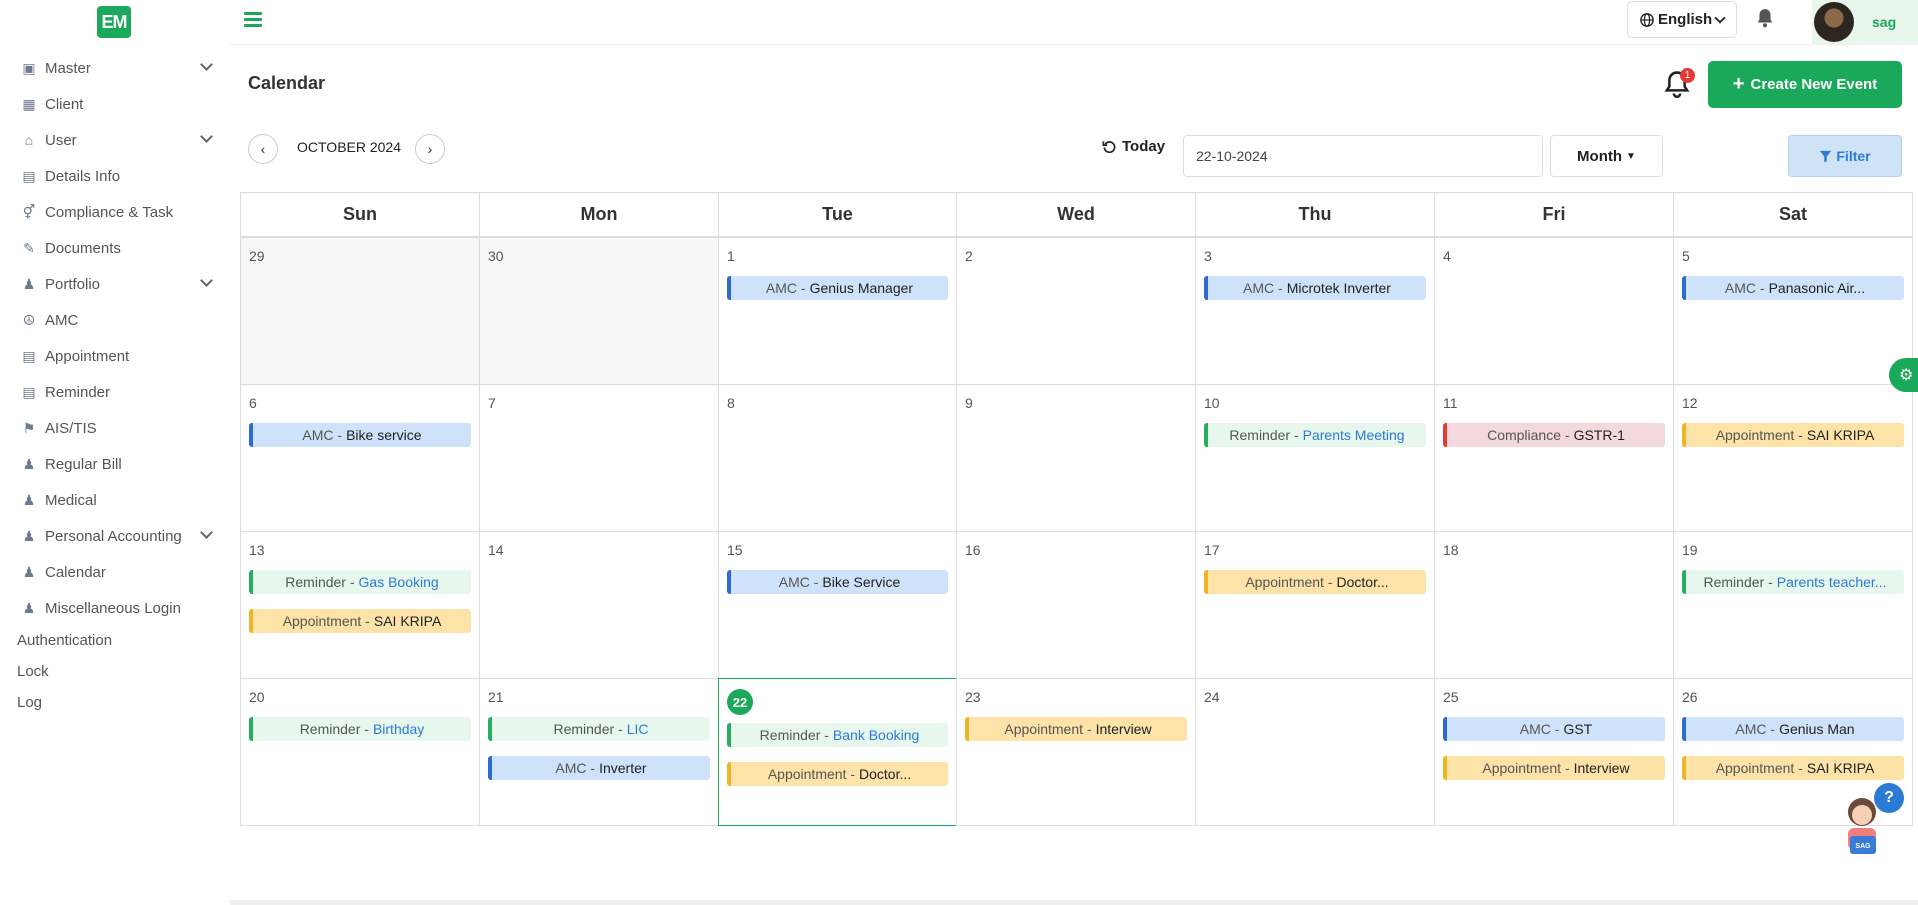 The image size is (1918, 905). I want to click on sidebar-item-medical: ♟ Medical, so click(117, 500).